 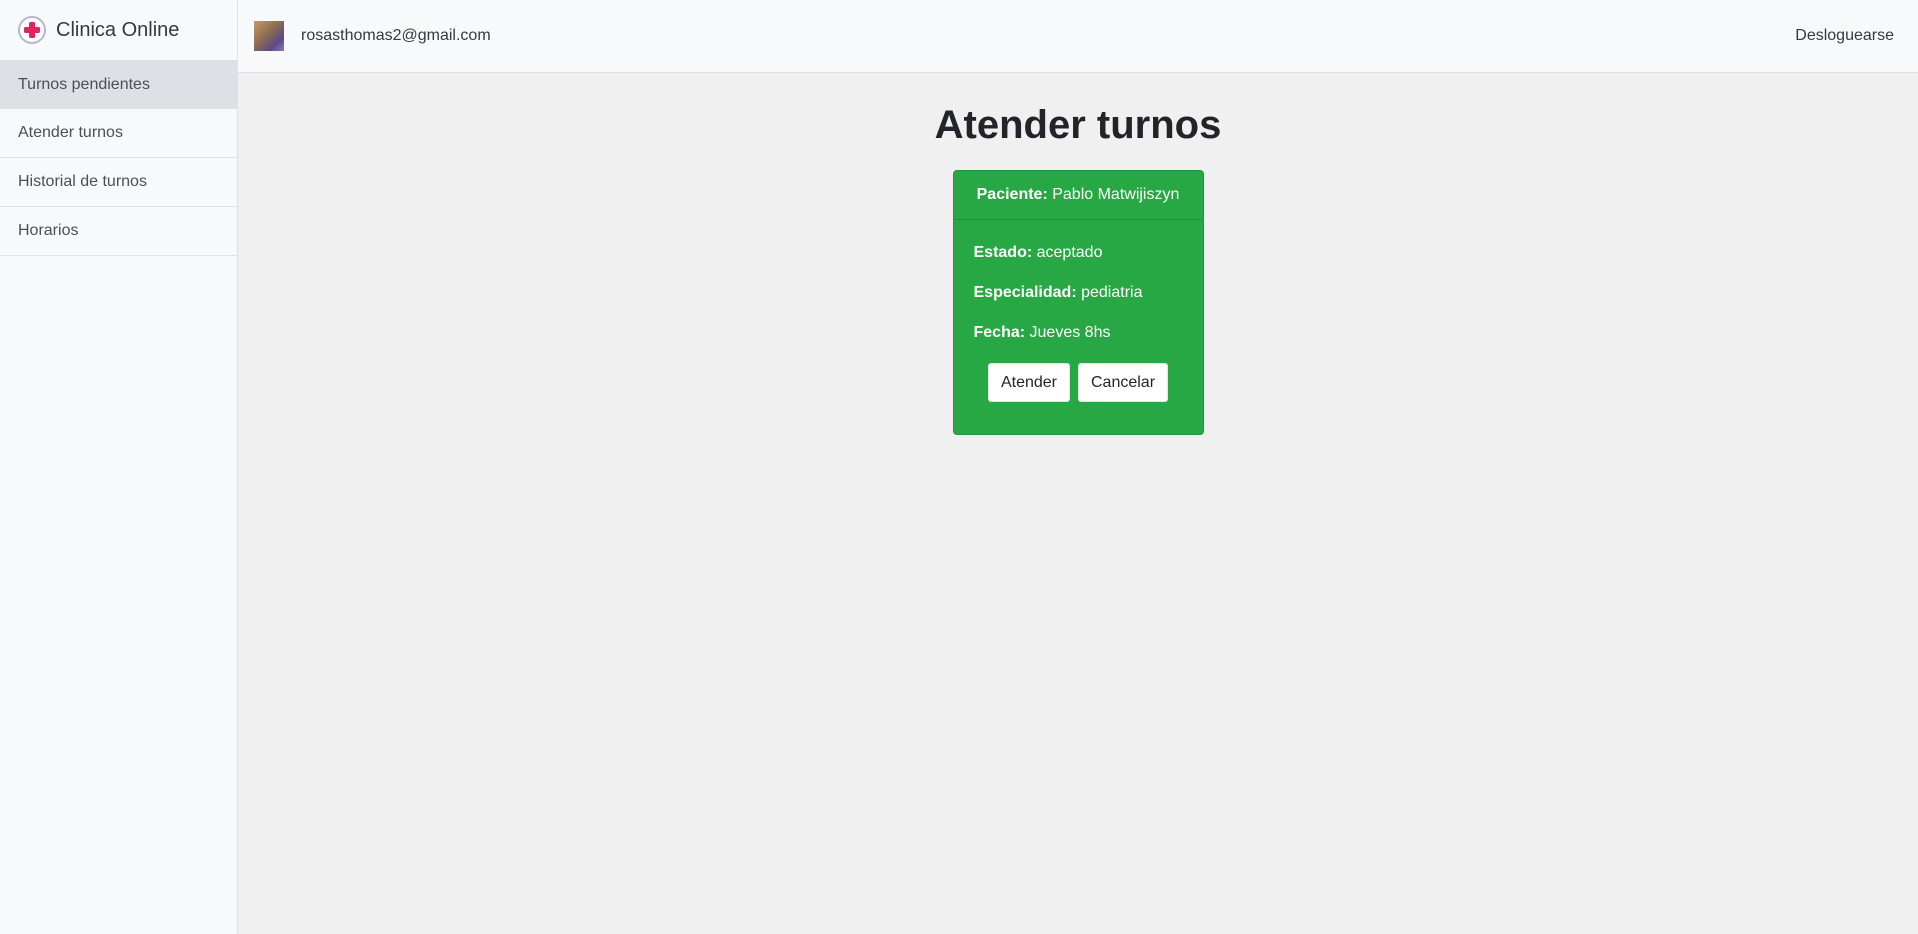 I want to click on specialty-field: Especialidad: pediatria, so click(x=1078, y=293).